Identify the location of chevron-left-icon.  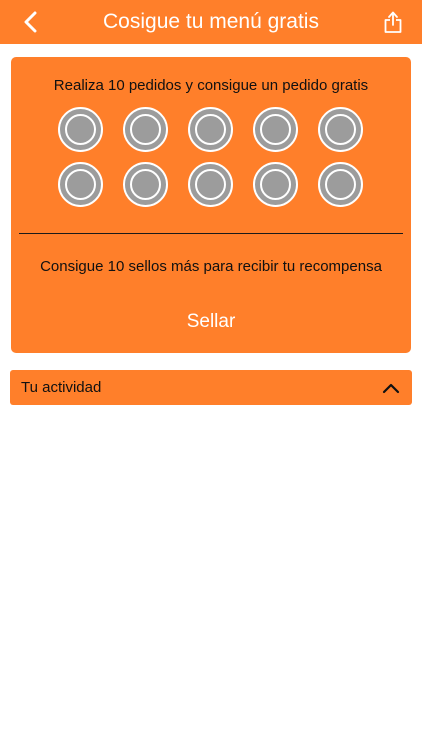
(30, 22).